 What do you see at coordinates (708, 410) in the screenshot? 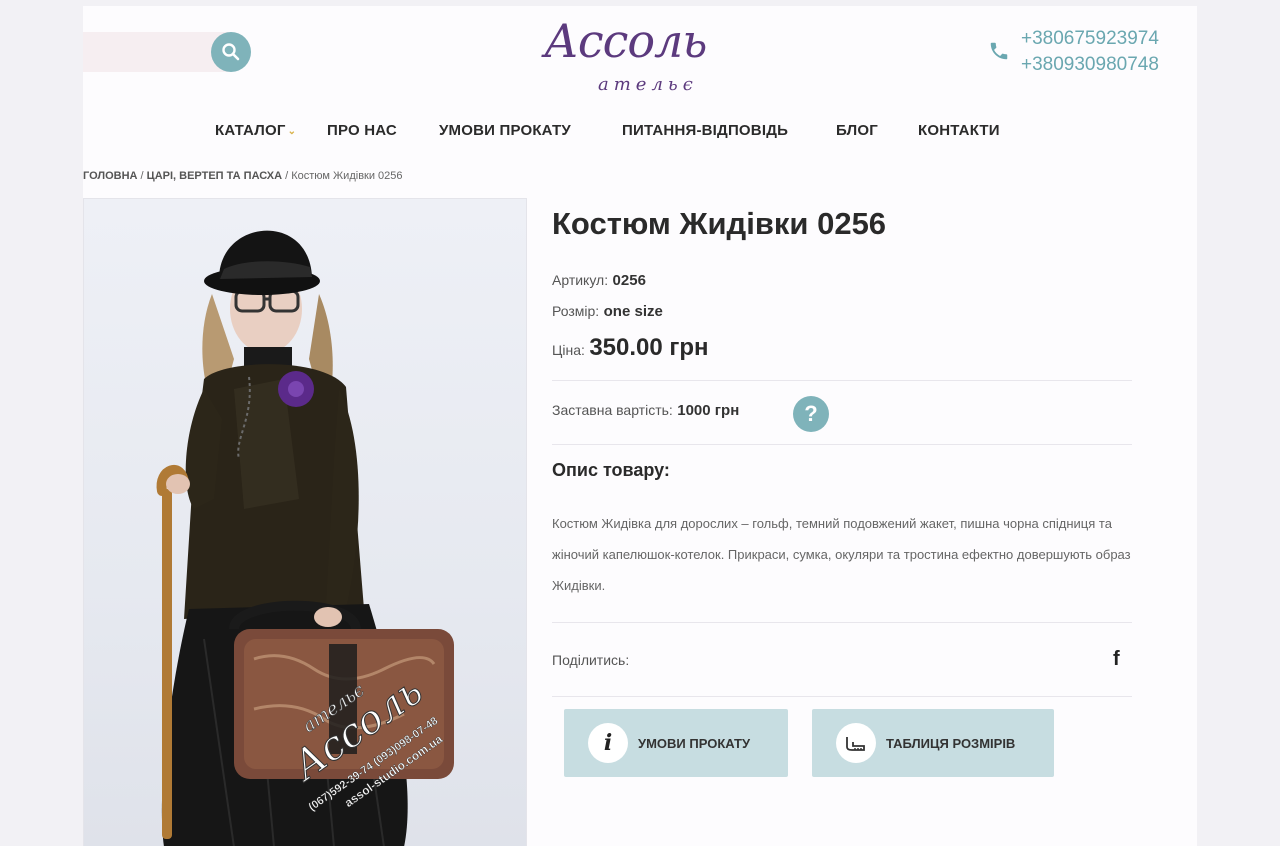
I see `deposit-value: 1000 грн` at bounding box center [708, 410].